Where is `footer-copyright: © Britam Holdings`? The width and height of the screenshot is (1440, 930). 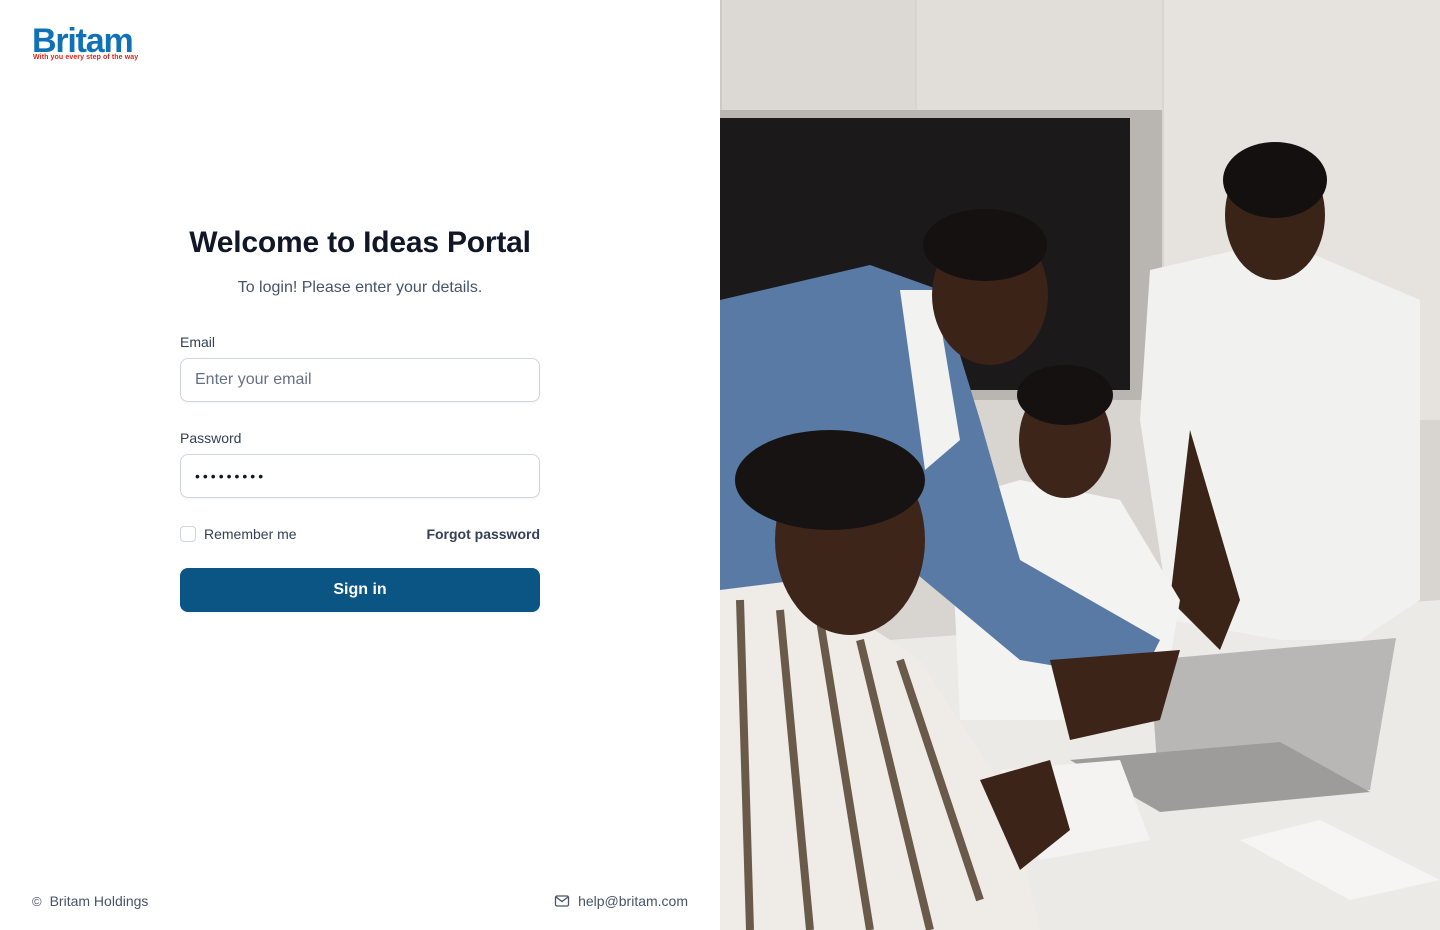 footer-copyright: © Britam Holdings is located at coordinates (90, 901).